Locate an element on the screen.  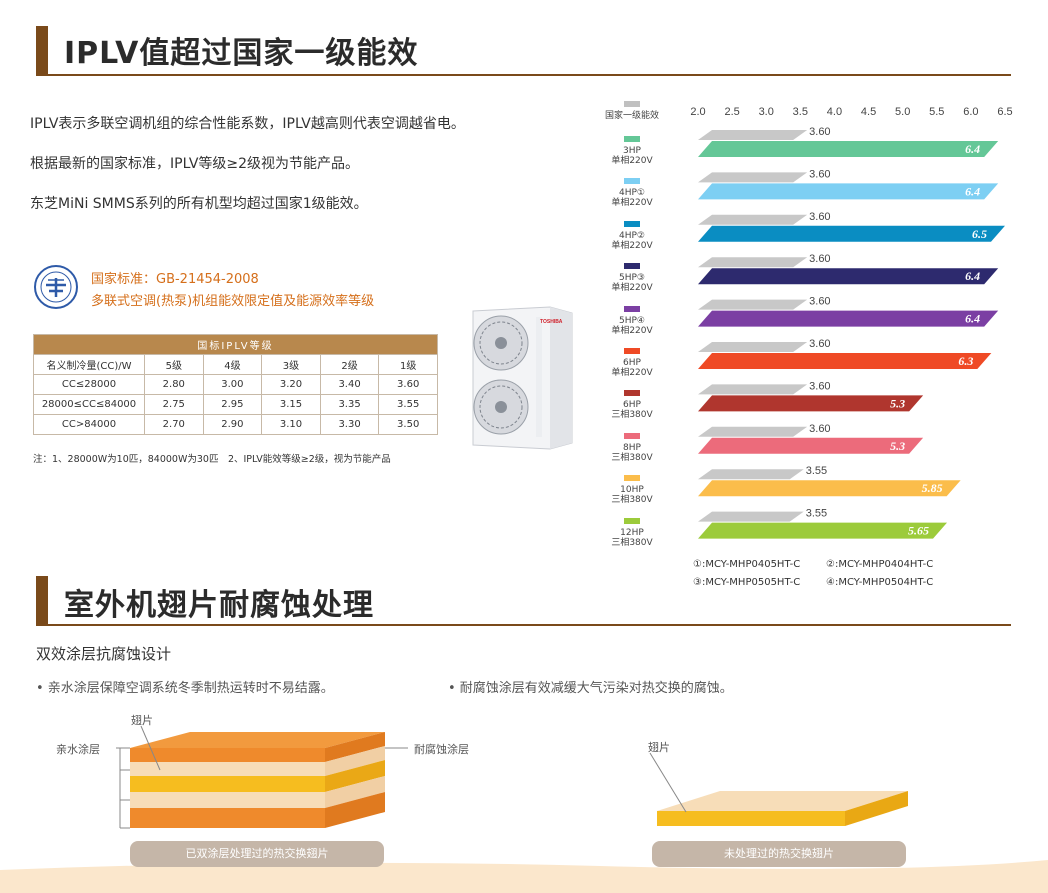
table-cell: 3.20 is located at coordinates (291, 384).